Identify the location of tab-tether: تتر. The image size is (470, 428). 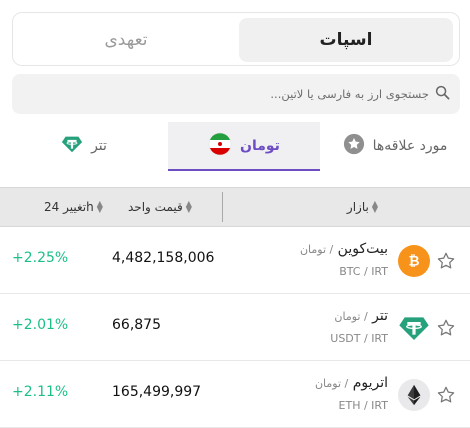
(84, 146).